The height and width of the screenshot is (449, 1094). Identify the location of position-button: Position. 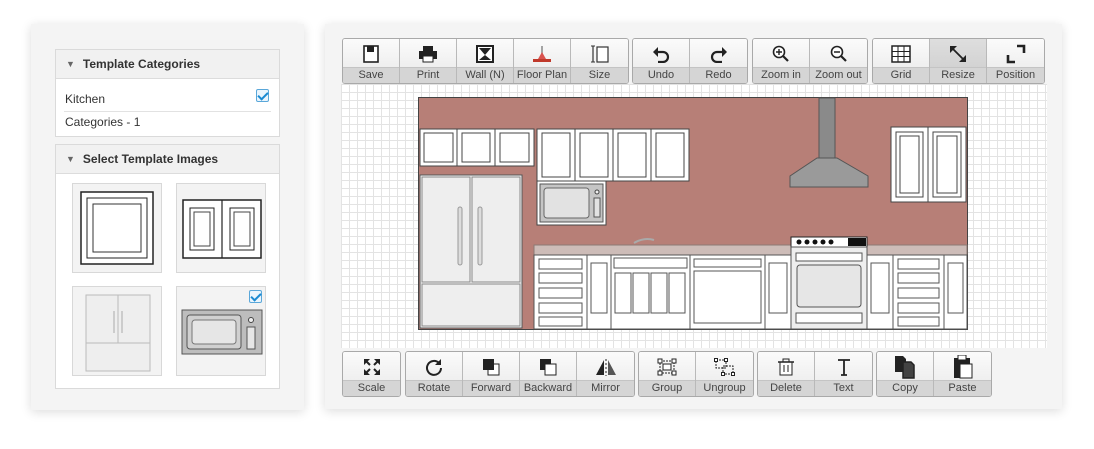
(1015, 61).